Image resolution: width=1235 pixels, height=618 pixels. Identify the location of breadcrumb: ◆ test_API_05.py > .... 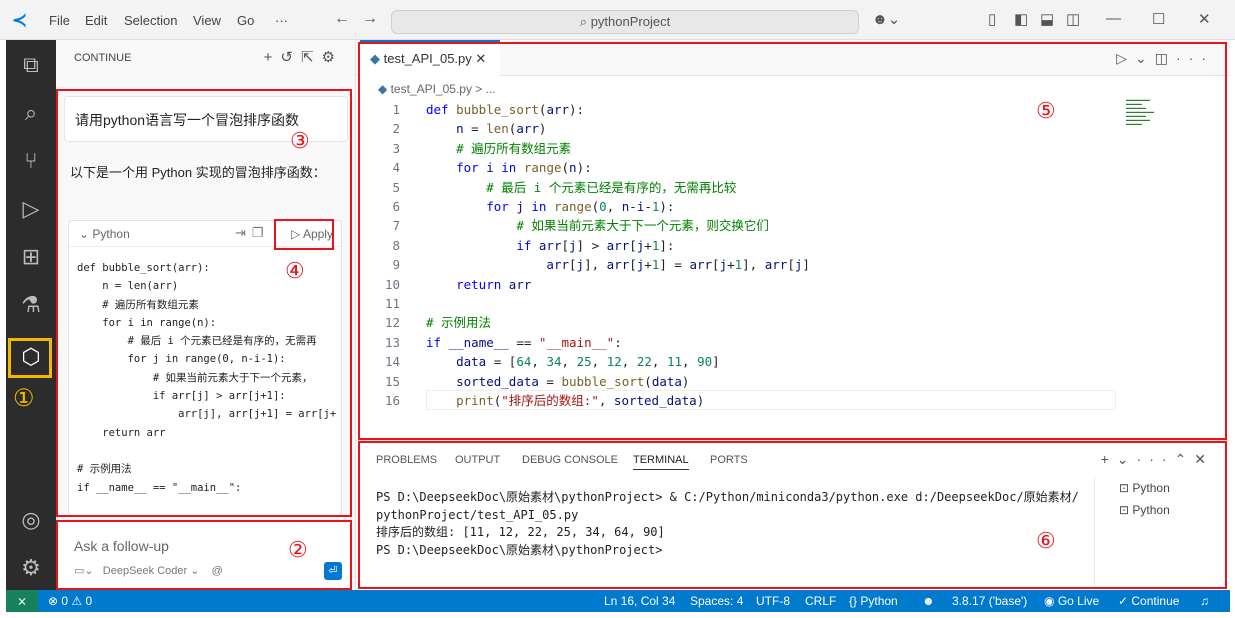
(437, 89).